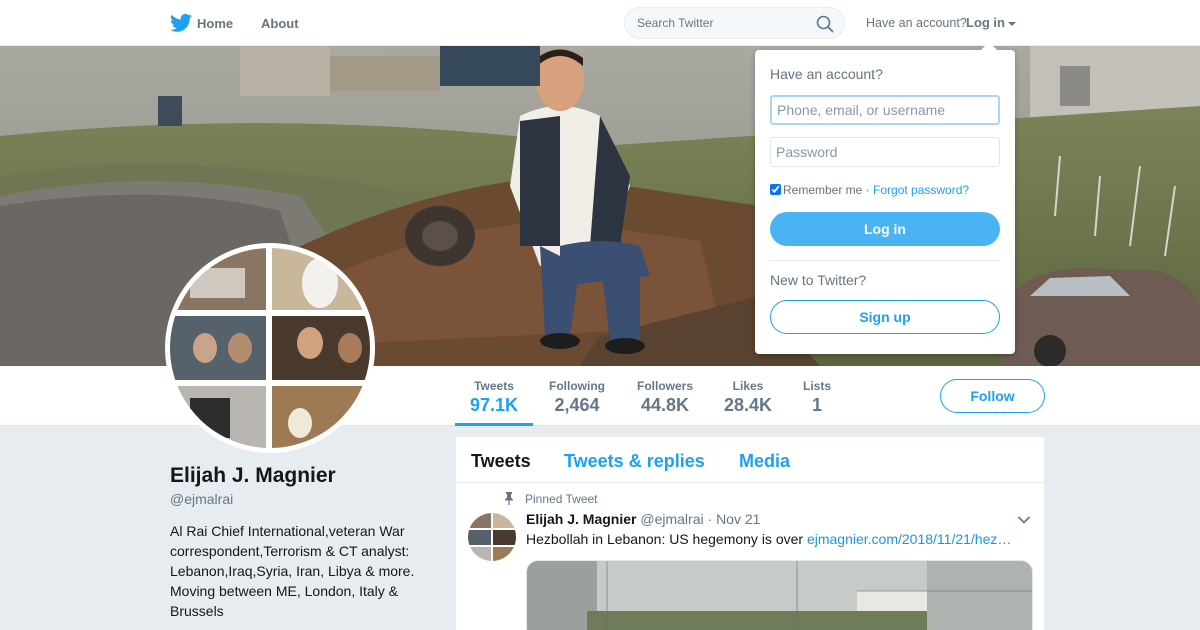 The image size is (1200, 630). I want to click on tweet-media, so click(779, 595).